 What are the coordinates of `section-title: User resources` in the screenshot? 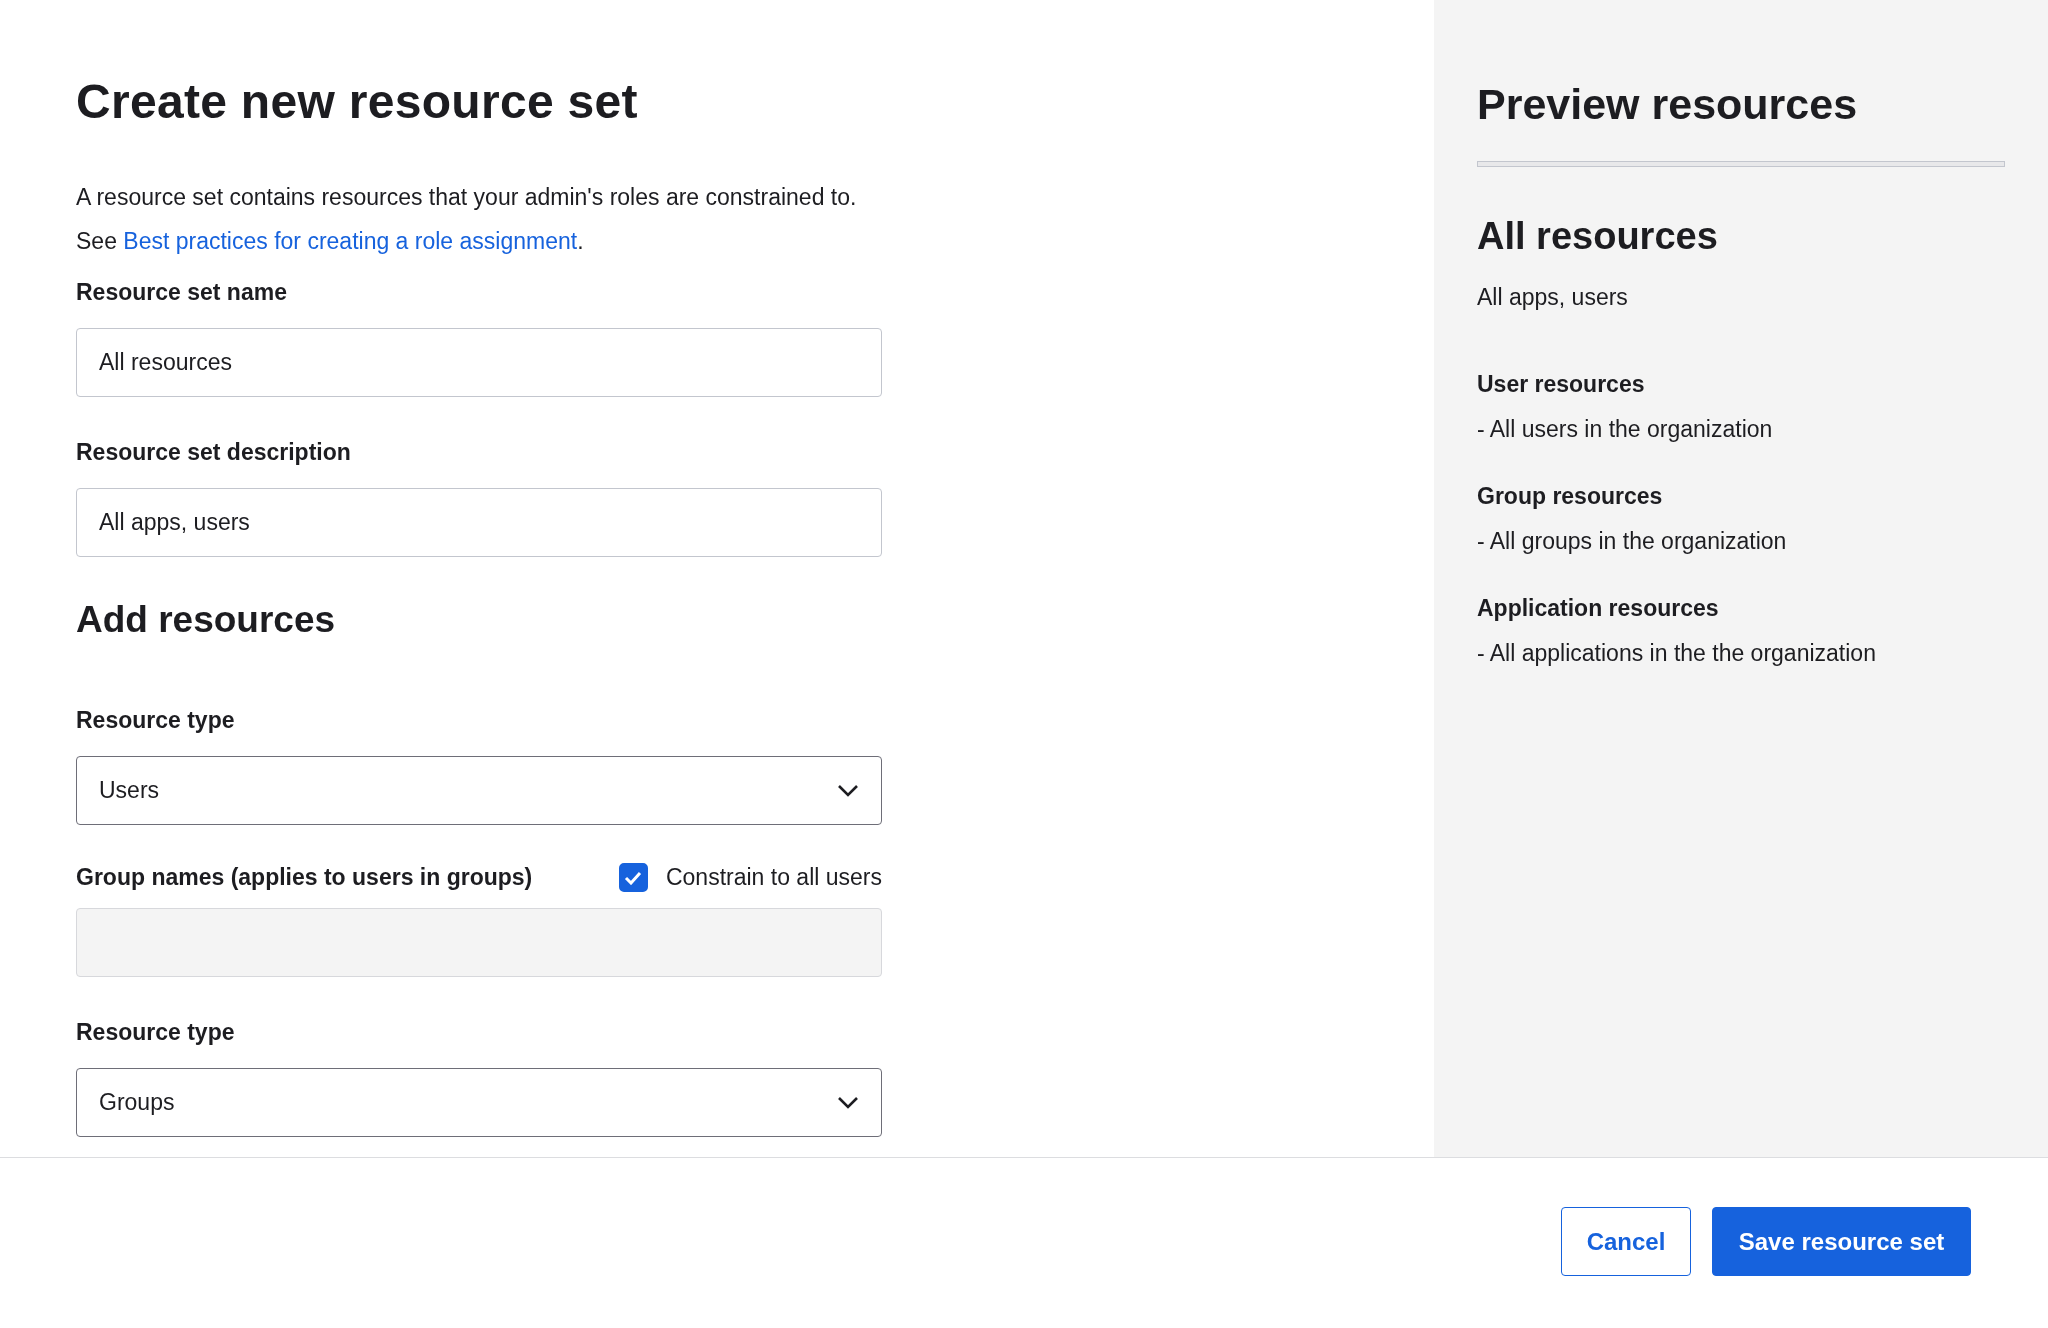 It's located at (1561, 384).